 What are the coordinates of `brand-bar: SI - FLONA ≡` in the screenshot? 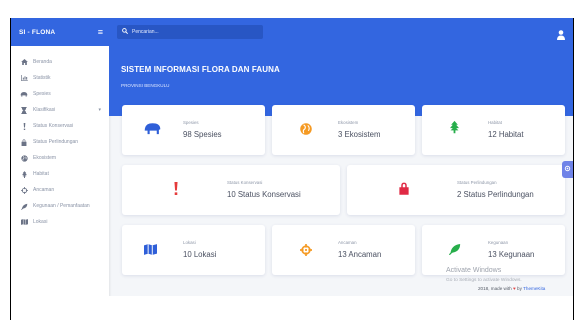 It's located at (60, 32).